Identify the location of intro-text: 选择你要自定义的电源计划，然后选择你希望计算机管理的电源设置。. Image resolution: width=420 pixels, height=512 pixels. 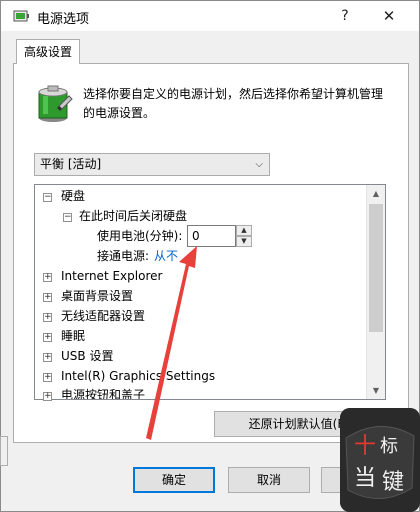
(233, 103).